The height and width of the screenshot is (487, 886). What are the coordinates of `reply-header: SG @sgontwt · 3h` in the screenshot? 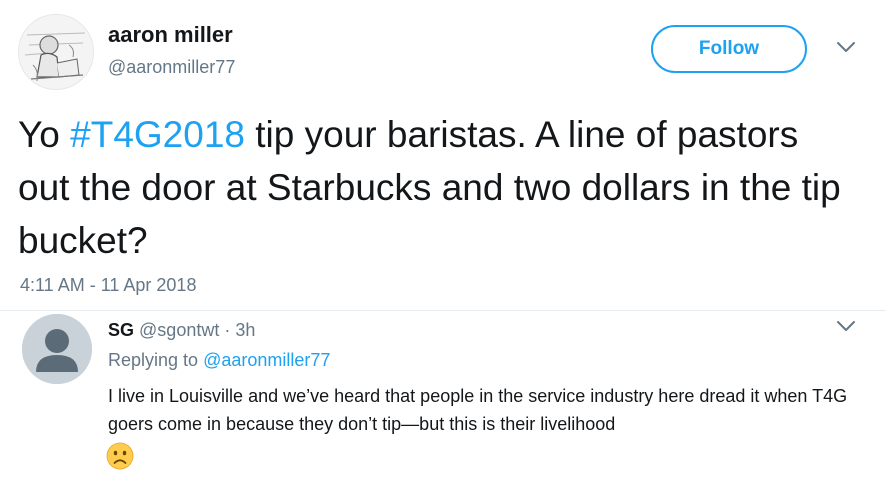 It's located at (181, 330).